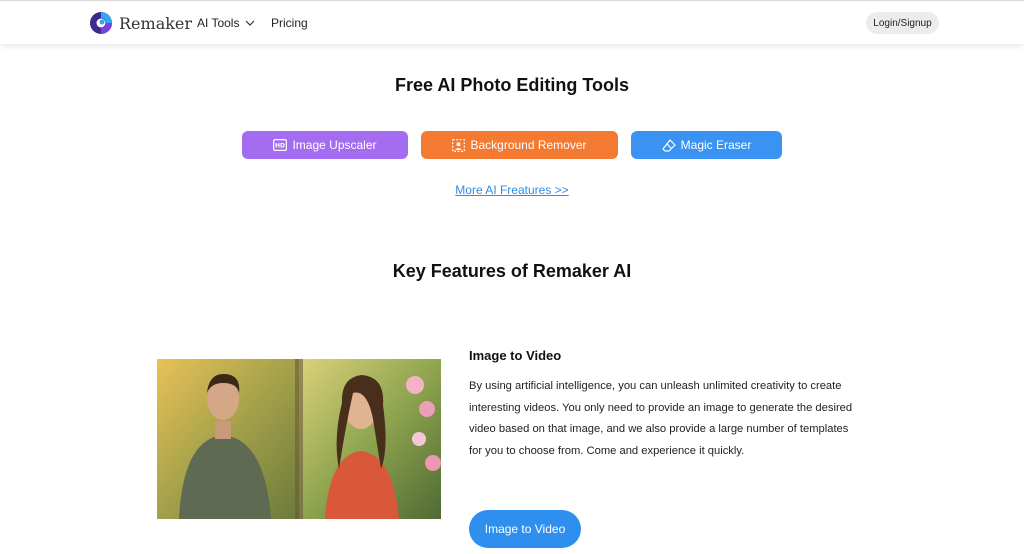  I want to click on chevron-down-icon, so click(250, 23).